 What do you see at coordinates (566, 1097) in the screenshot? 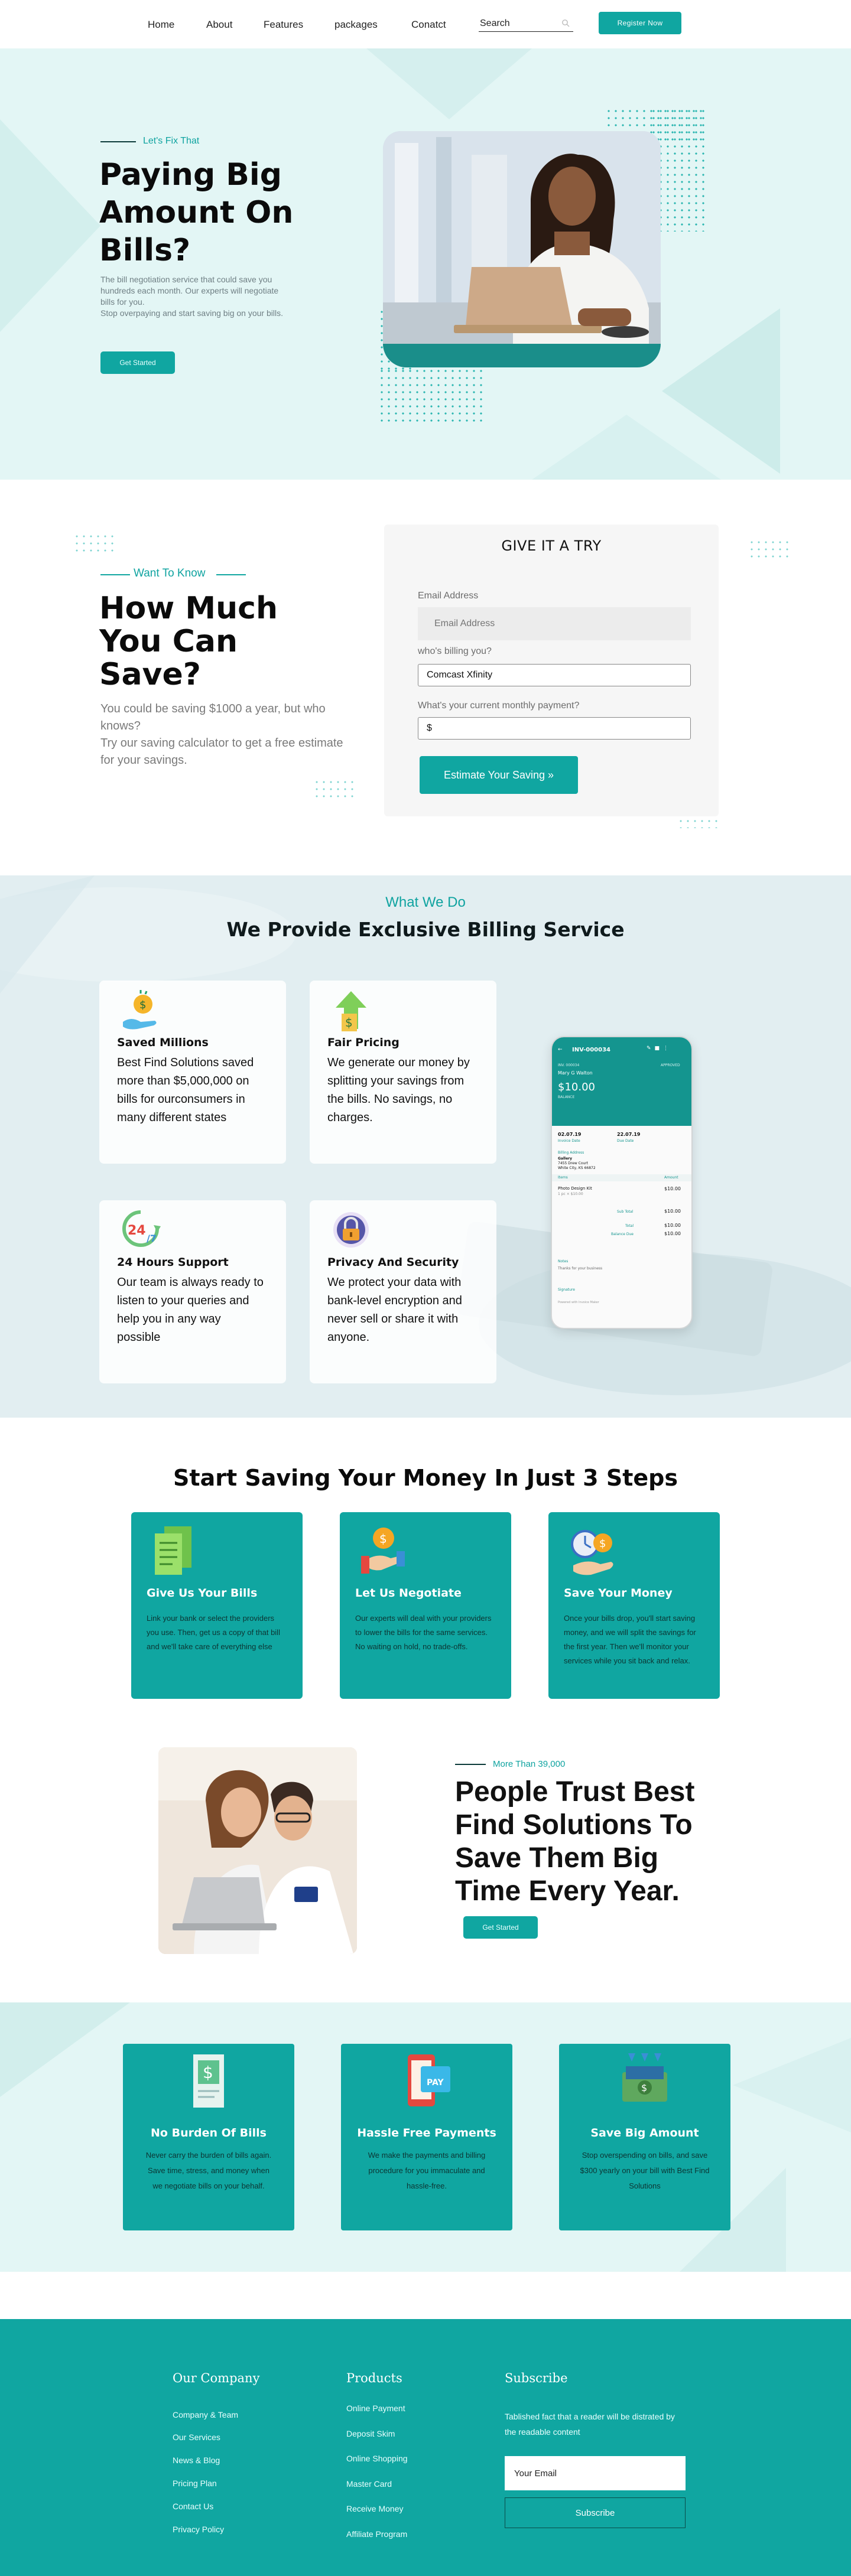
I see `balance-label: BALANCE` at bounding box center [566, 1097].